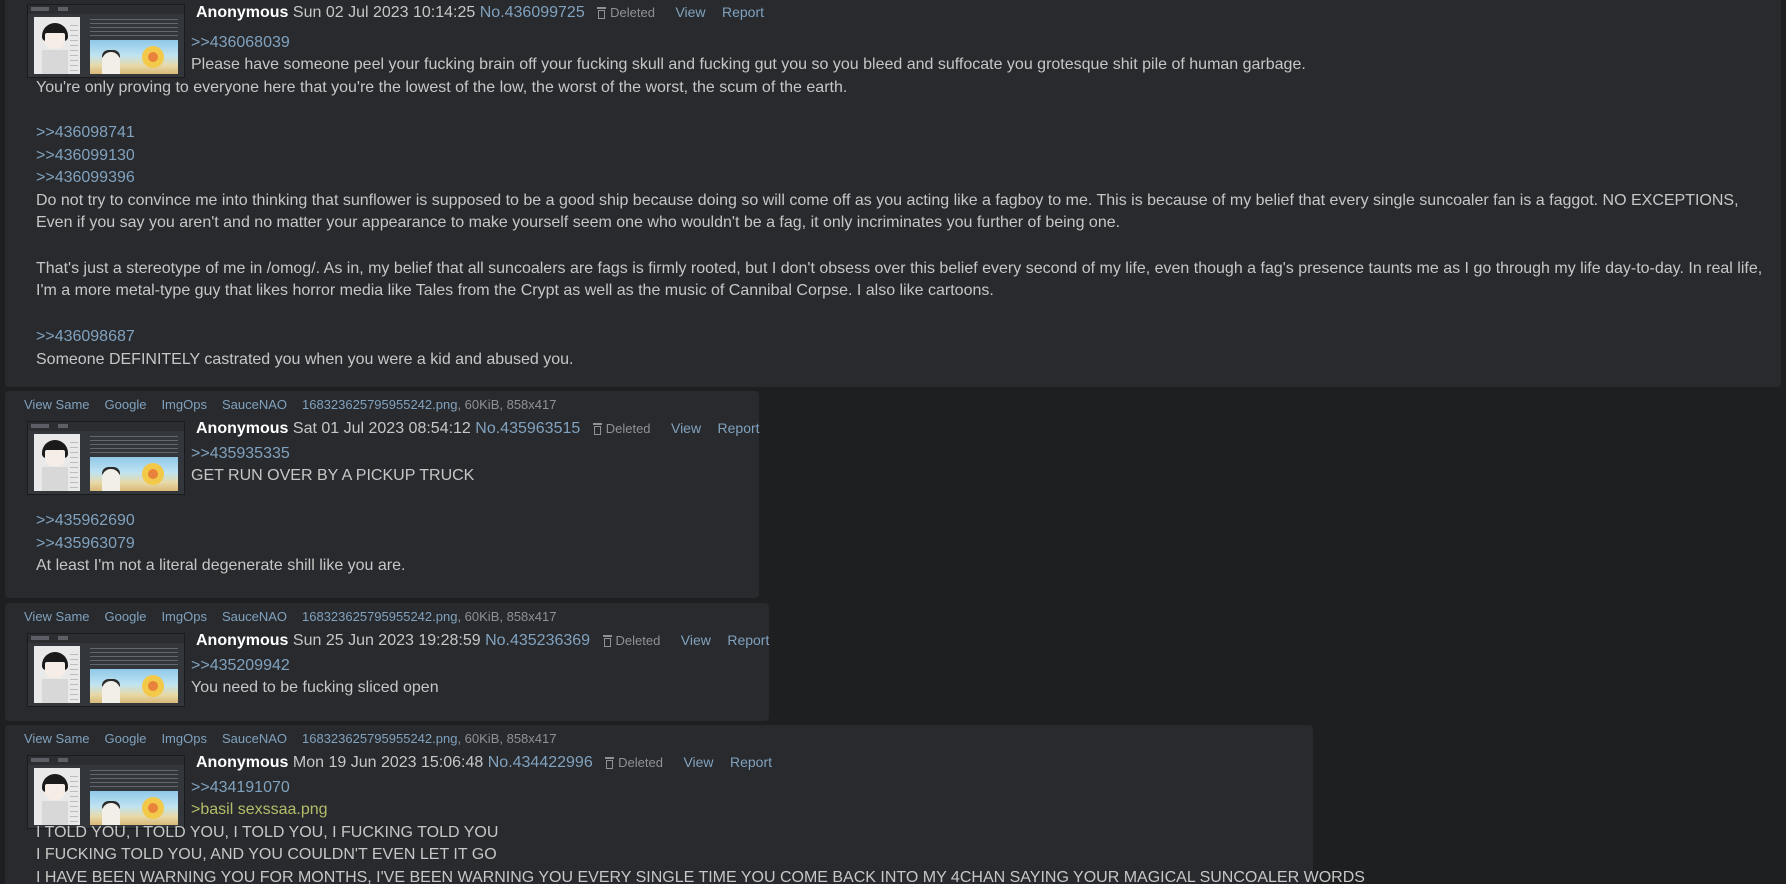  Describe the element at coordinates (259, 809) in the screenshot. I see `greentext-line: >basil sexssaa.png` at that location.